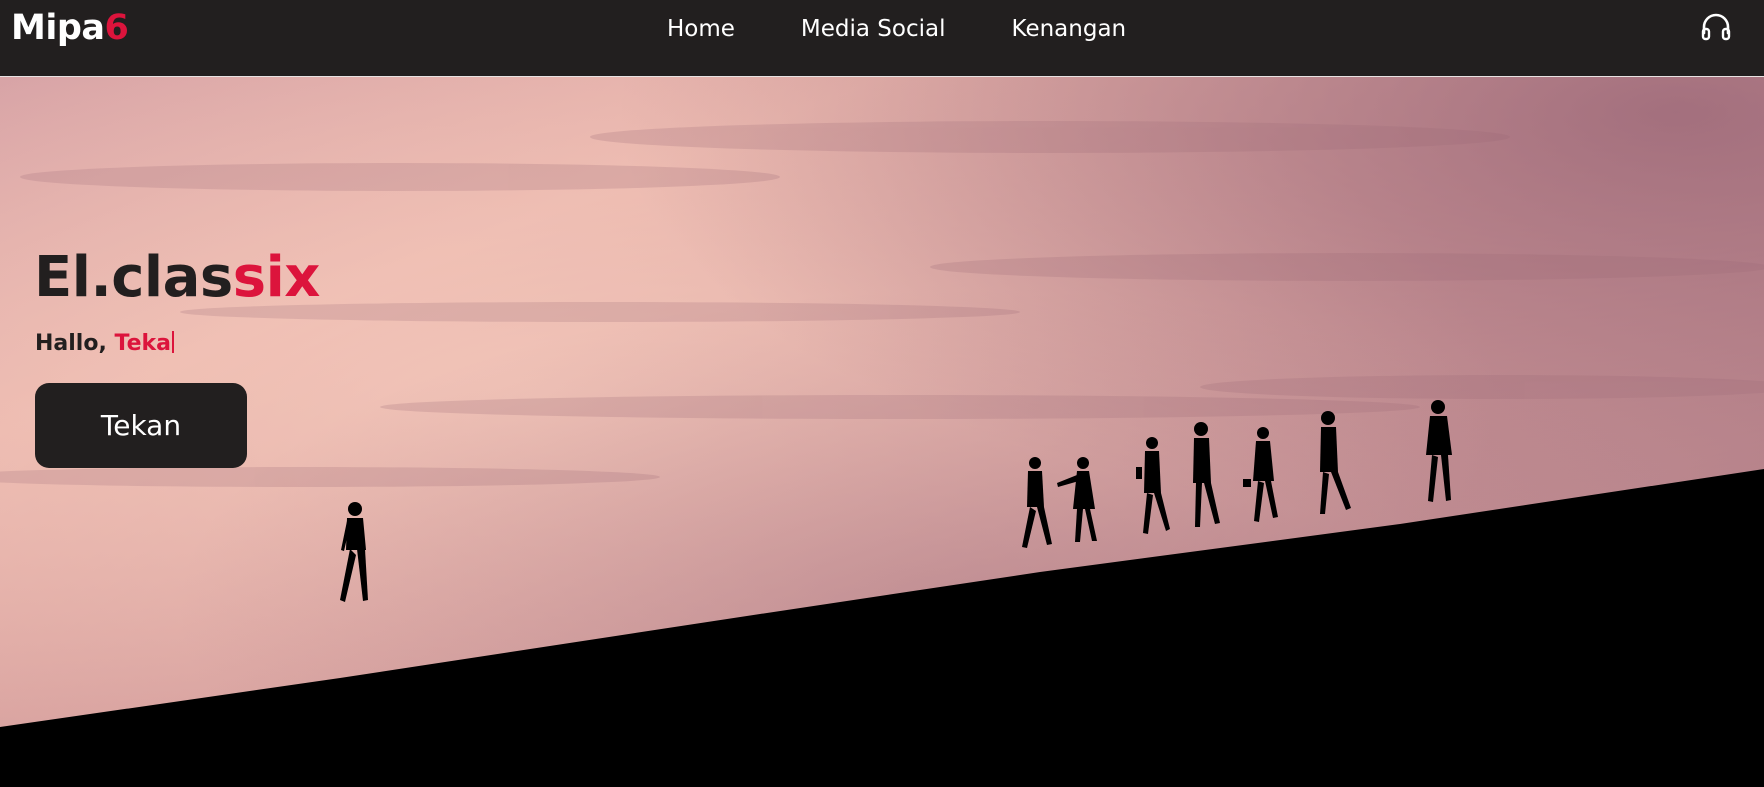 The image size is (1764, 787). I want to click on greeting-prefix: Hallo,, so click(75, 343).